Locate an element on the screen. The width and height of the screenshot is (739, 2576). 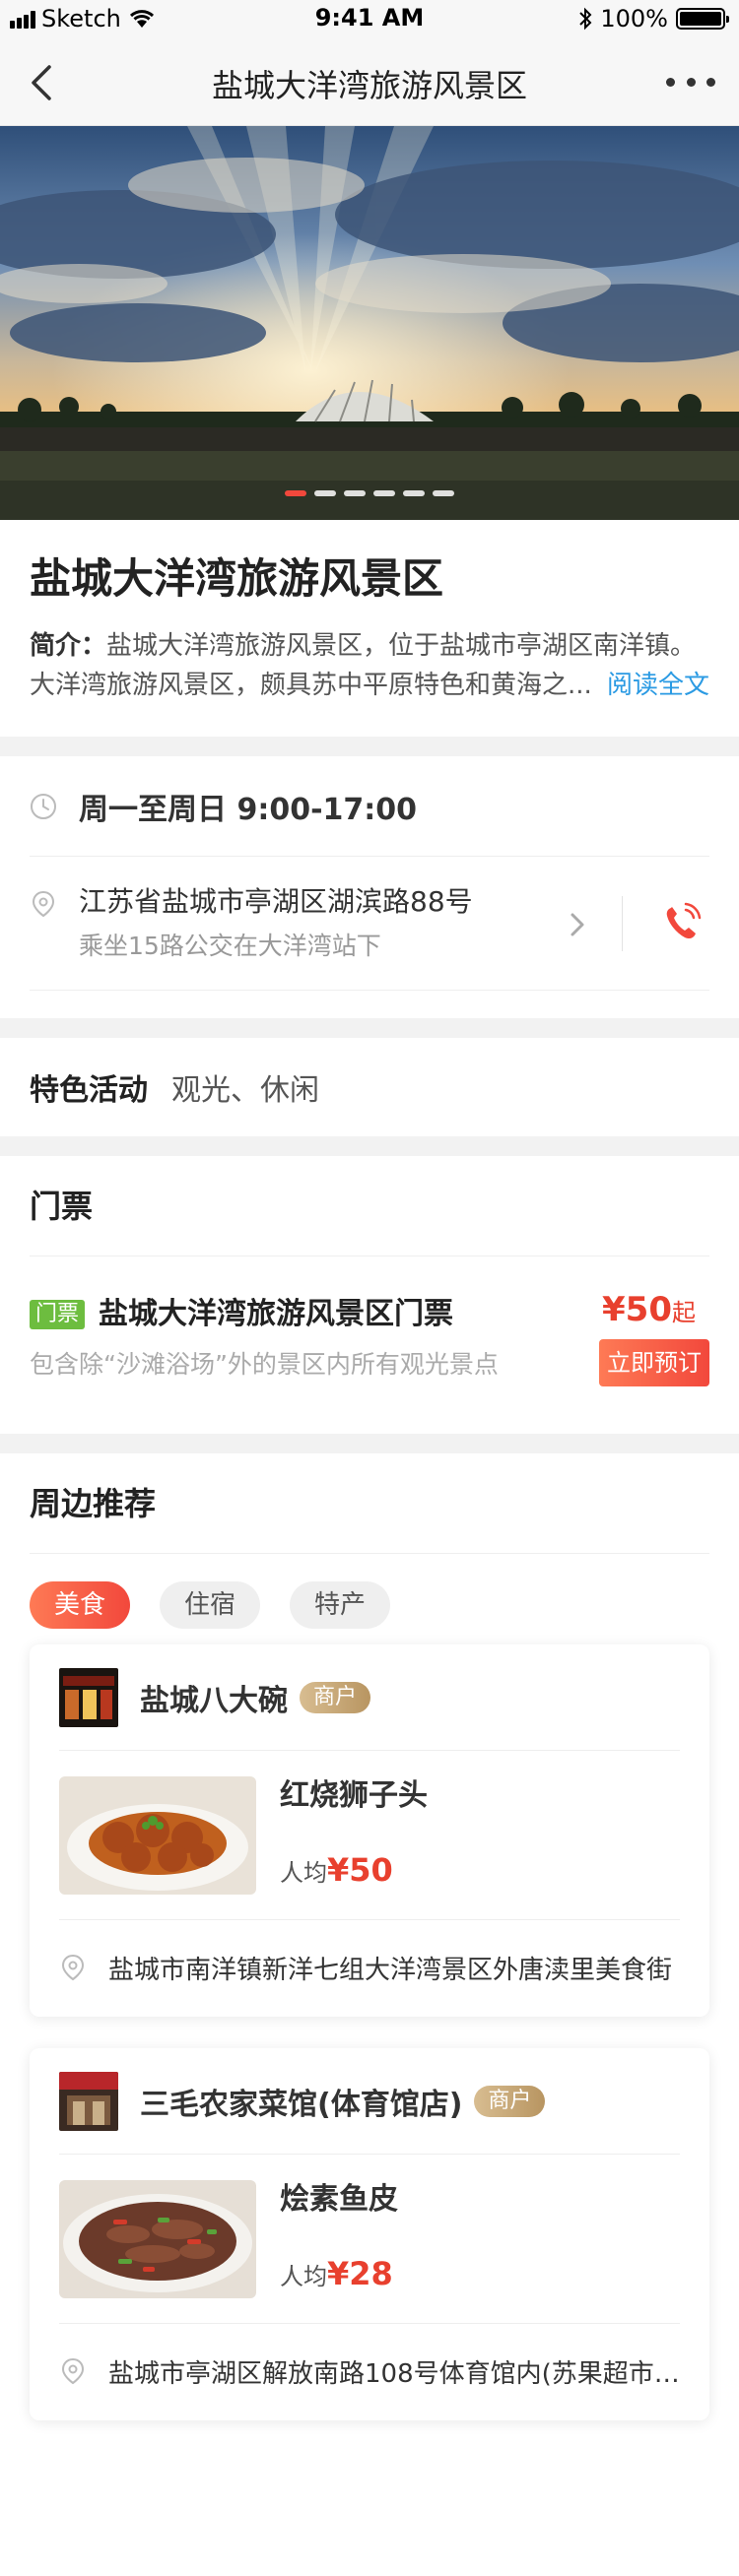
card-address: 盐城市南洋镇新洋七组大洋湾景区外唐渎里美食街 is located at coordinates (390, 1970).